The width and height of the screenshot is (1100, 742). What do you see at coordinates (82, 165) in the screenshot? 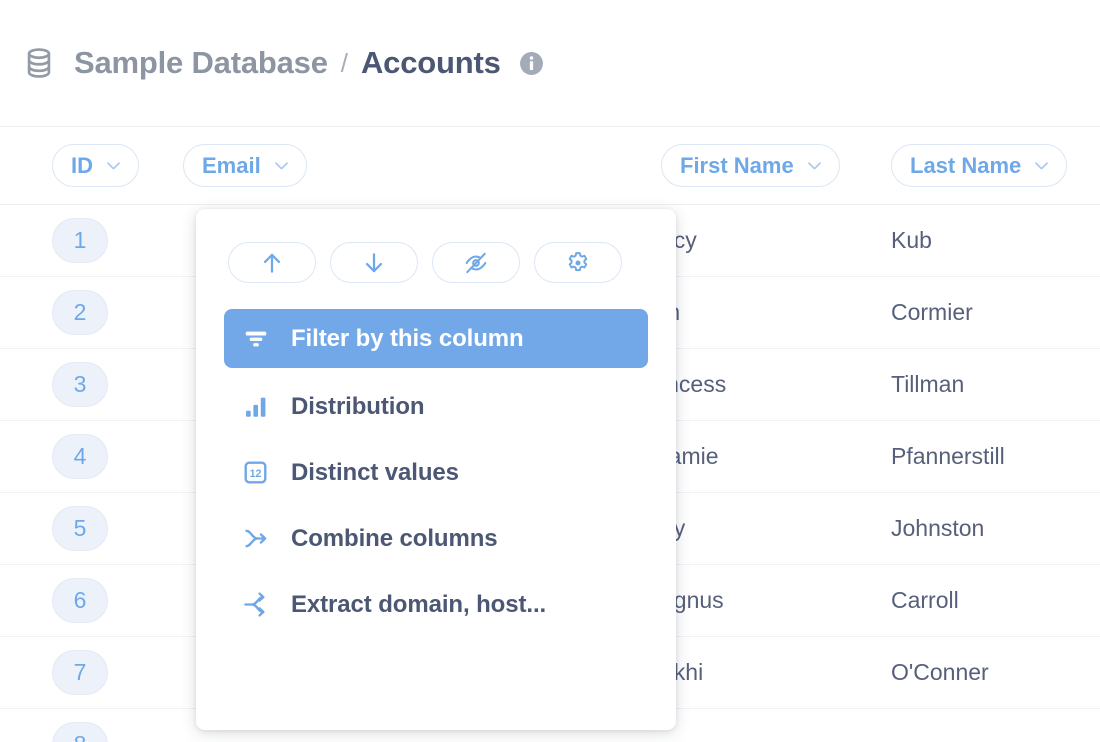
I see `column-header-id-label: ID` at bounding box center [82, 165].